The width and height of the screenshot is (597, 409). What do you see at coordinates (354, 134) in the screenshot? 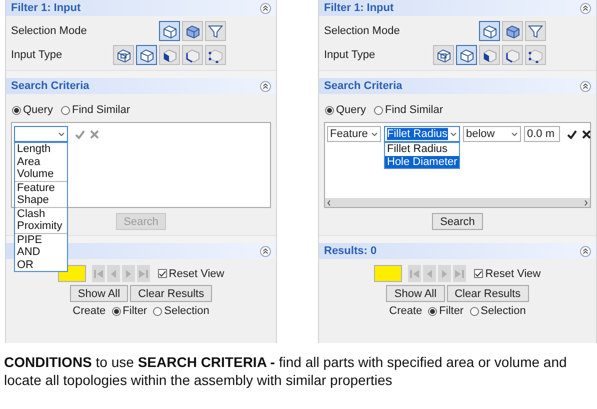
I see `dropdown-field: Feature` at bounding box center [354, 134].